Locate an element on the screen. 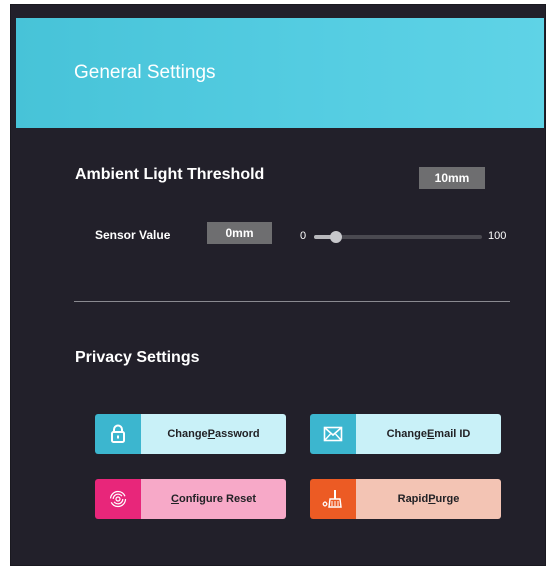 The height and width of the screenshot is (573, 553). configure-reset-button: Configure Reset is located at coordinates (190, 499).